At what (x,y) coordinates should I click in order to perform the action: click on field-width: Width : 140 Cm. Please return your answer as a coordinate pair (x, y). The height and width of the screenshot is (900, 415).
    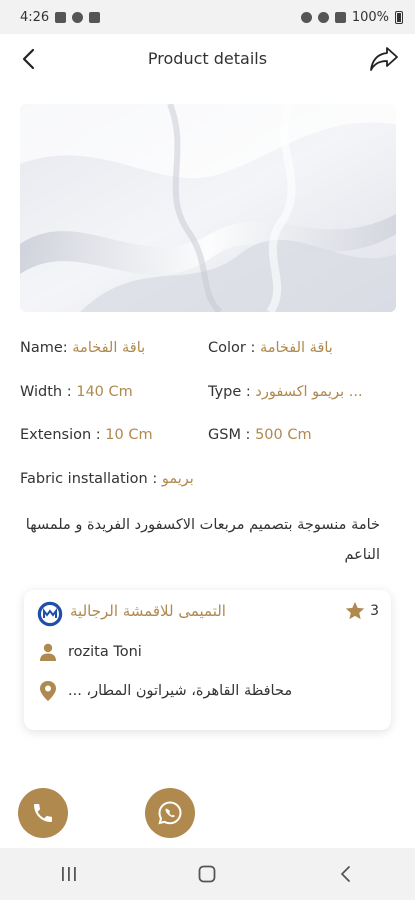
    Looking at the image, I should click on (76, 392).